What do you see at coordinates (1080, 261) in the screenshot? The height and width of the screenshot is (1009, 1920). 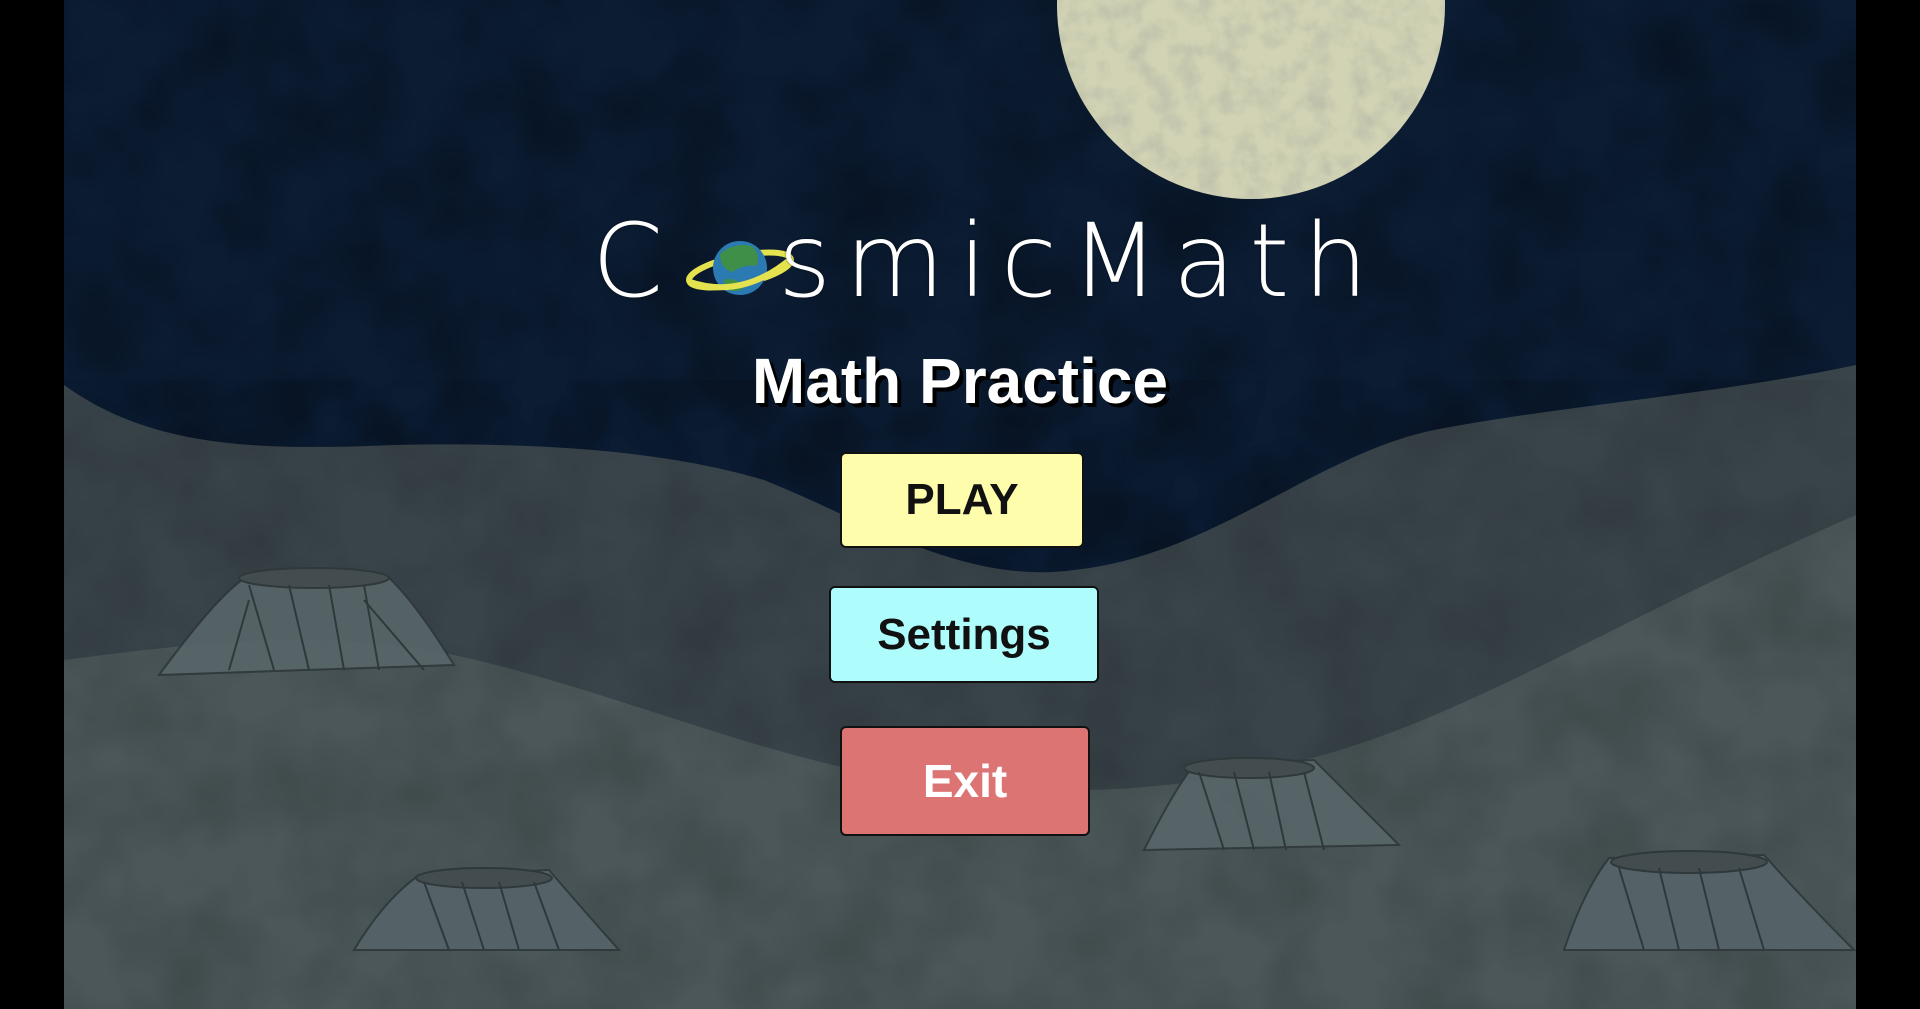 I see `logo-text-rest: smicMath` at bounding box center [1080, 261].